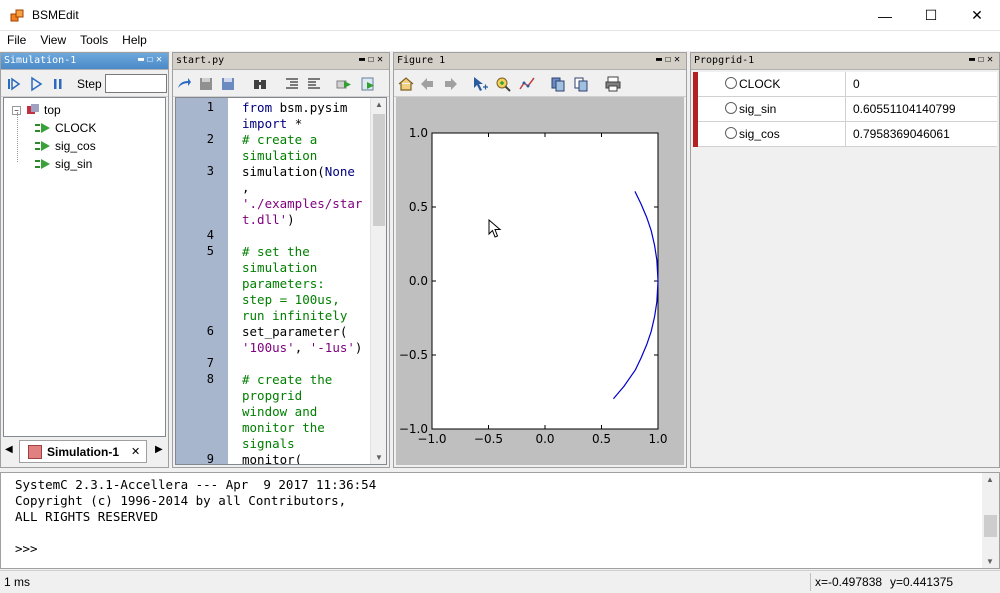 This screenshot has width=1000, height=593. I want to click on simulation-tab-icon, so click(35, 451).